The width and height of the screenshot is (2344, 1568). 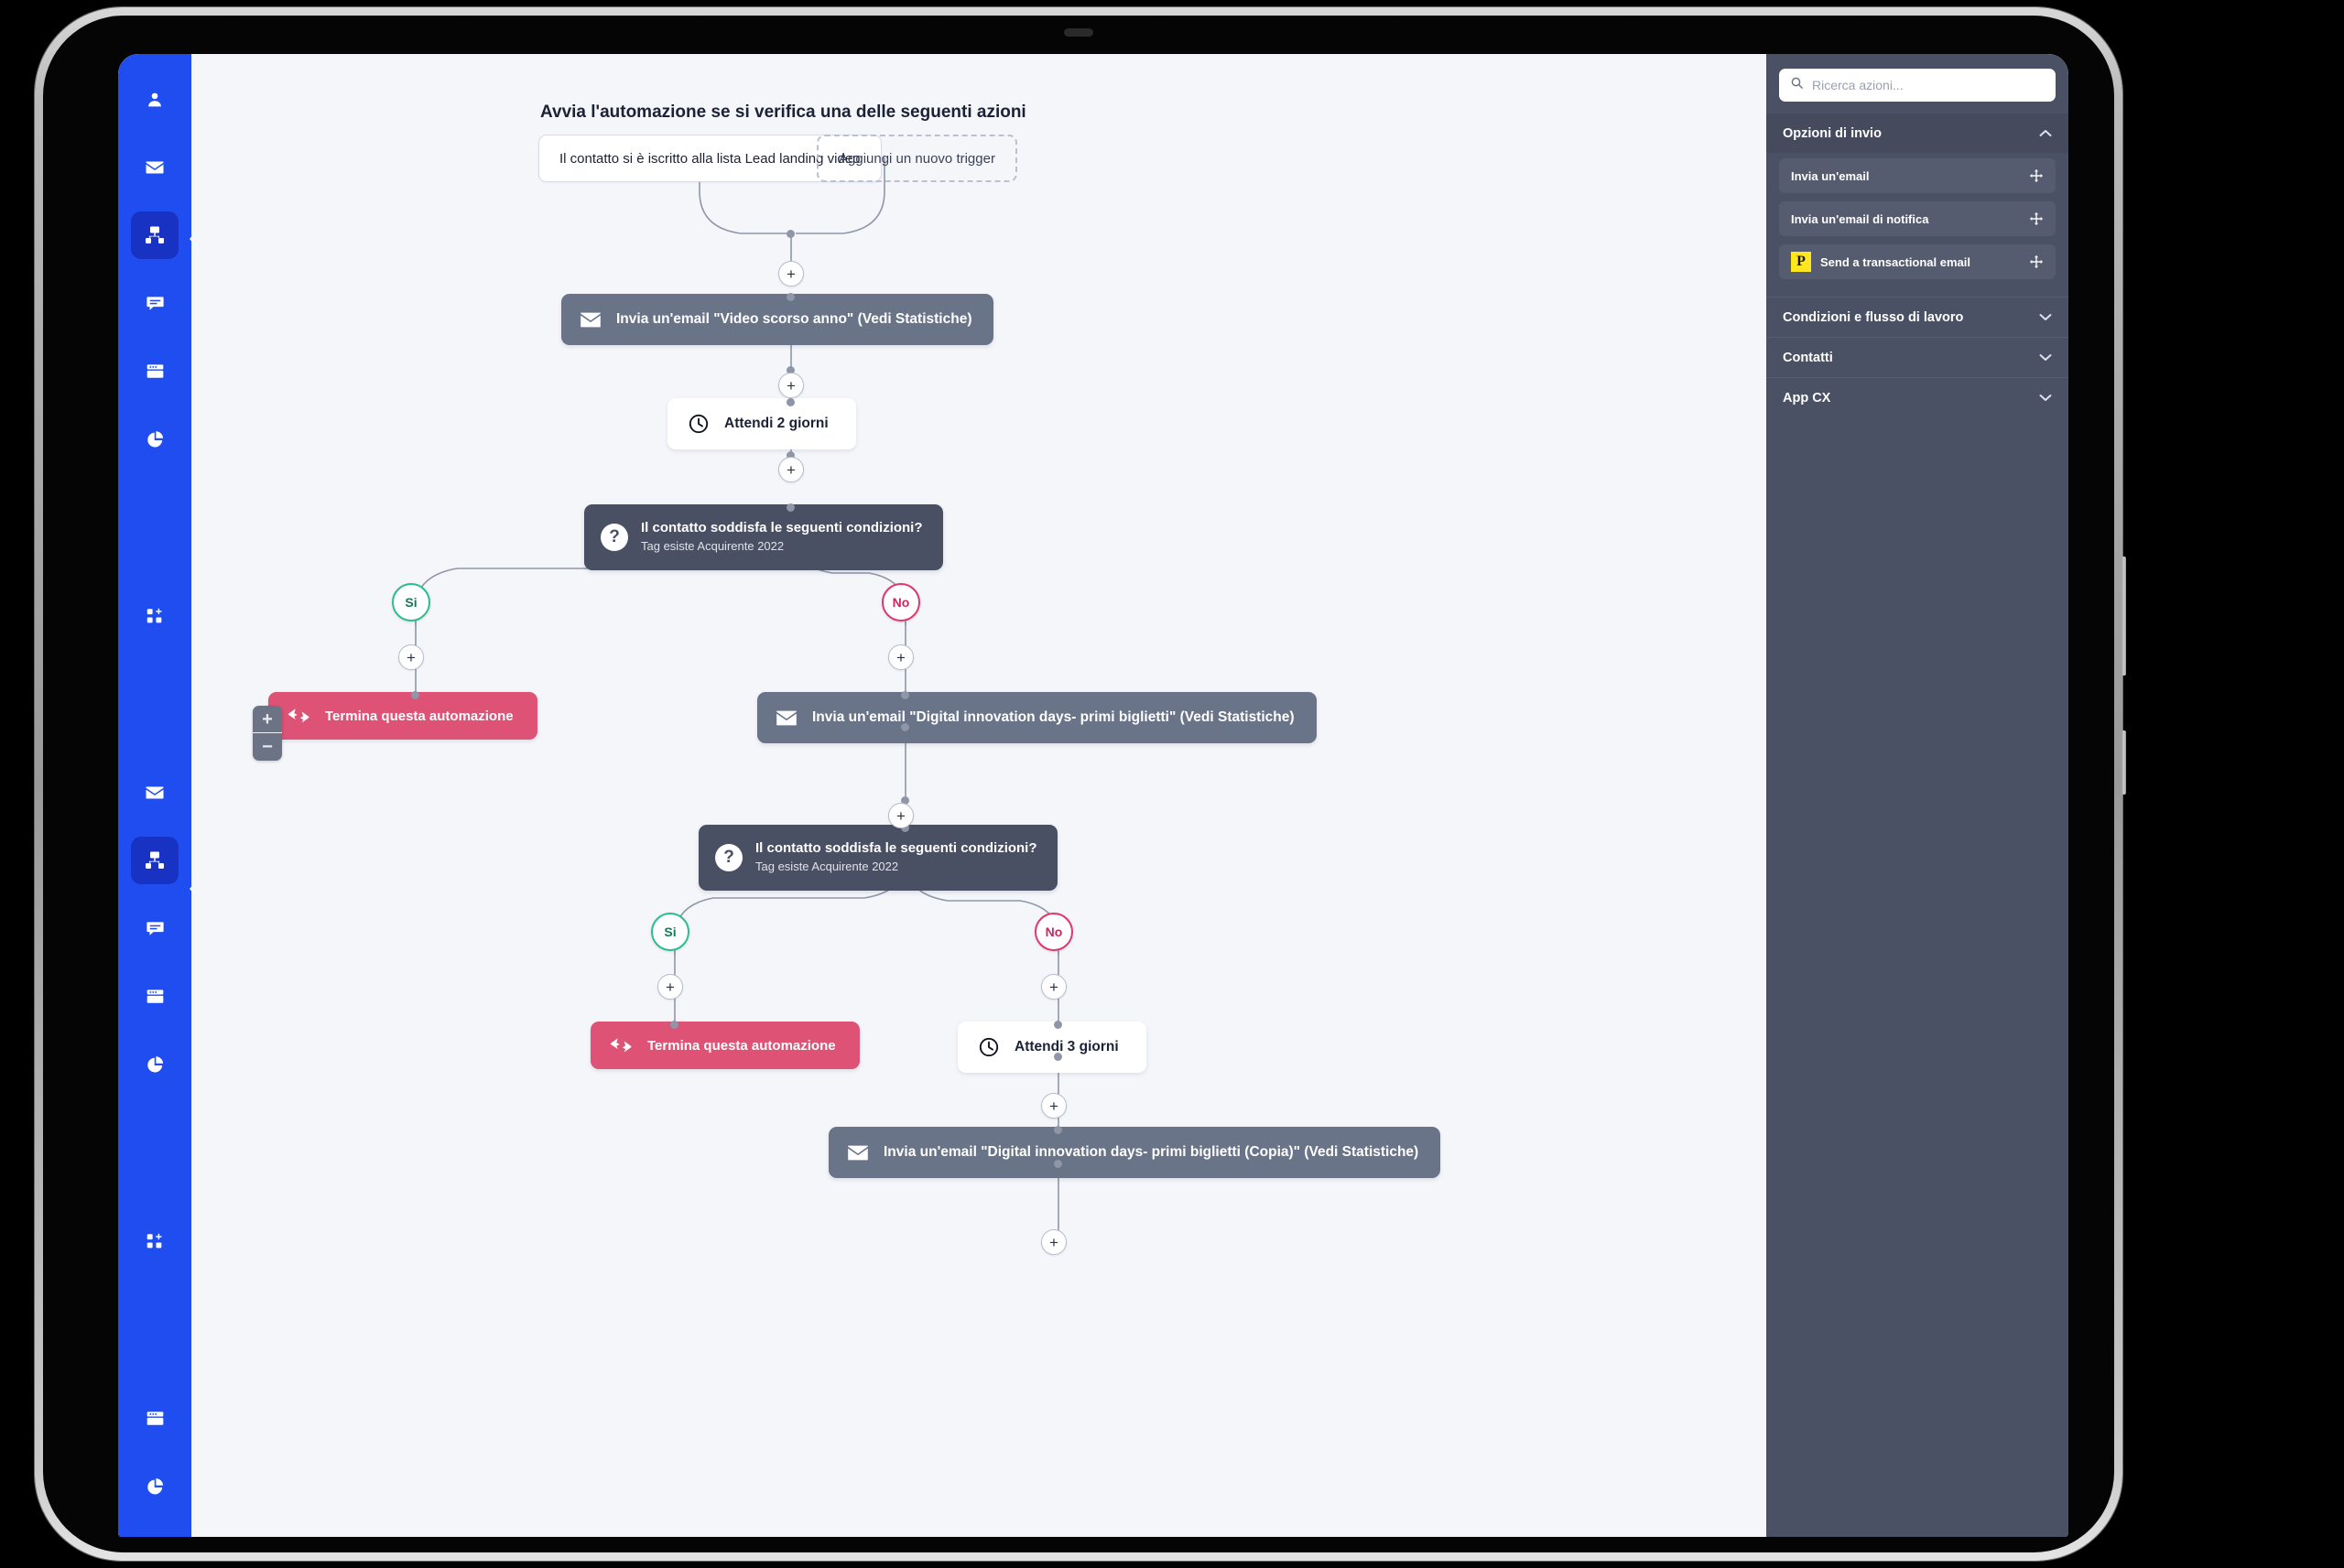 I want to click on search-icon, so click(x=1797, y=85).